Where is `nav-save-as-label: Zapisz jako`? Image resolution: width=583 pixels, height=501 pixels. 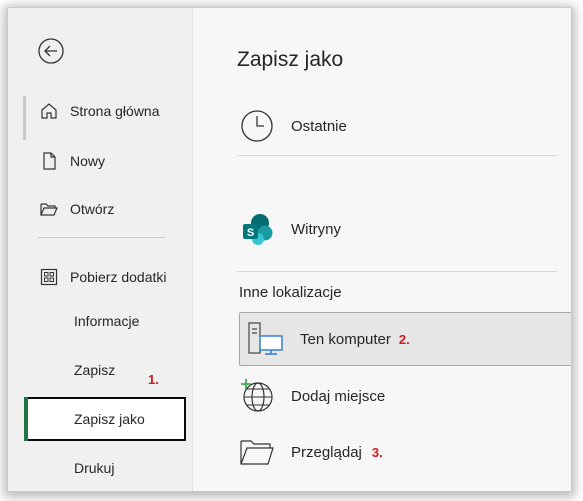
nav-save-as-label: Zapisz jako is located at coordinates (109, 419).